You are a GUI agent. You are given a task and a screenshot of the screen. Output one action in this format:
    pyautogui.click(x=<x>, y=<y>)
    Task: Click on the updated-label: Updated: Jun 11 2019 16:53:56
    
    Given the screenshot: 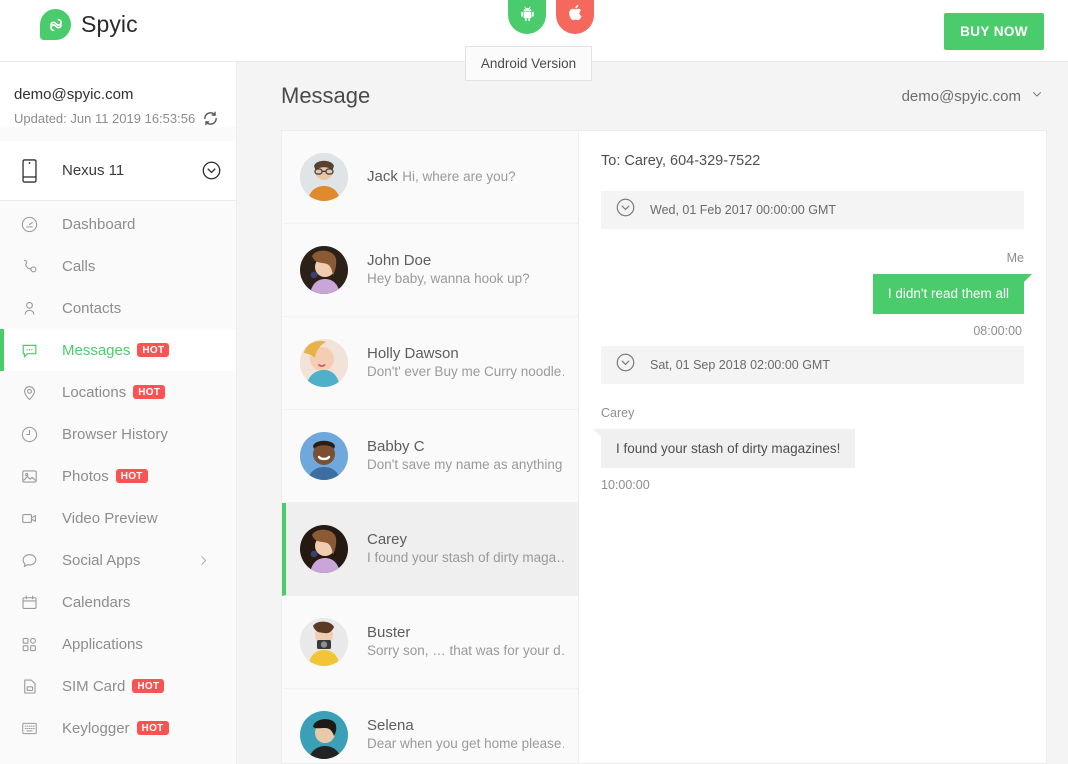 What is the action you would take?
    pyautogui.click(x=105, y=118)
    